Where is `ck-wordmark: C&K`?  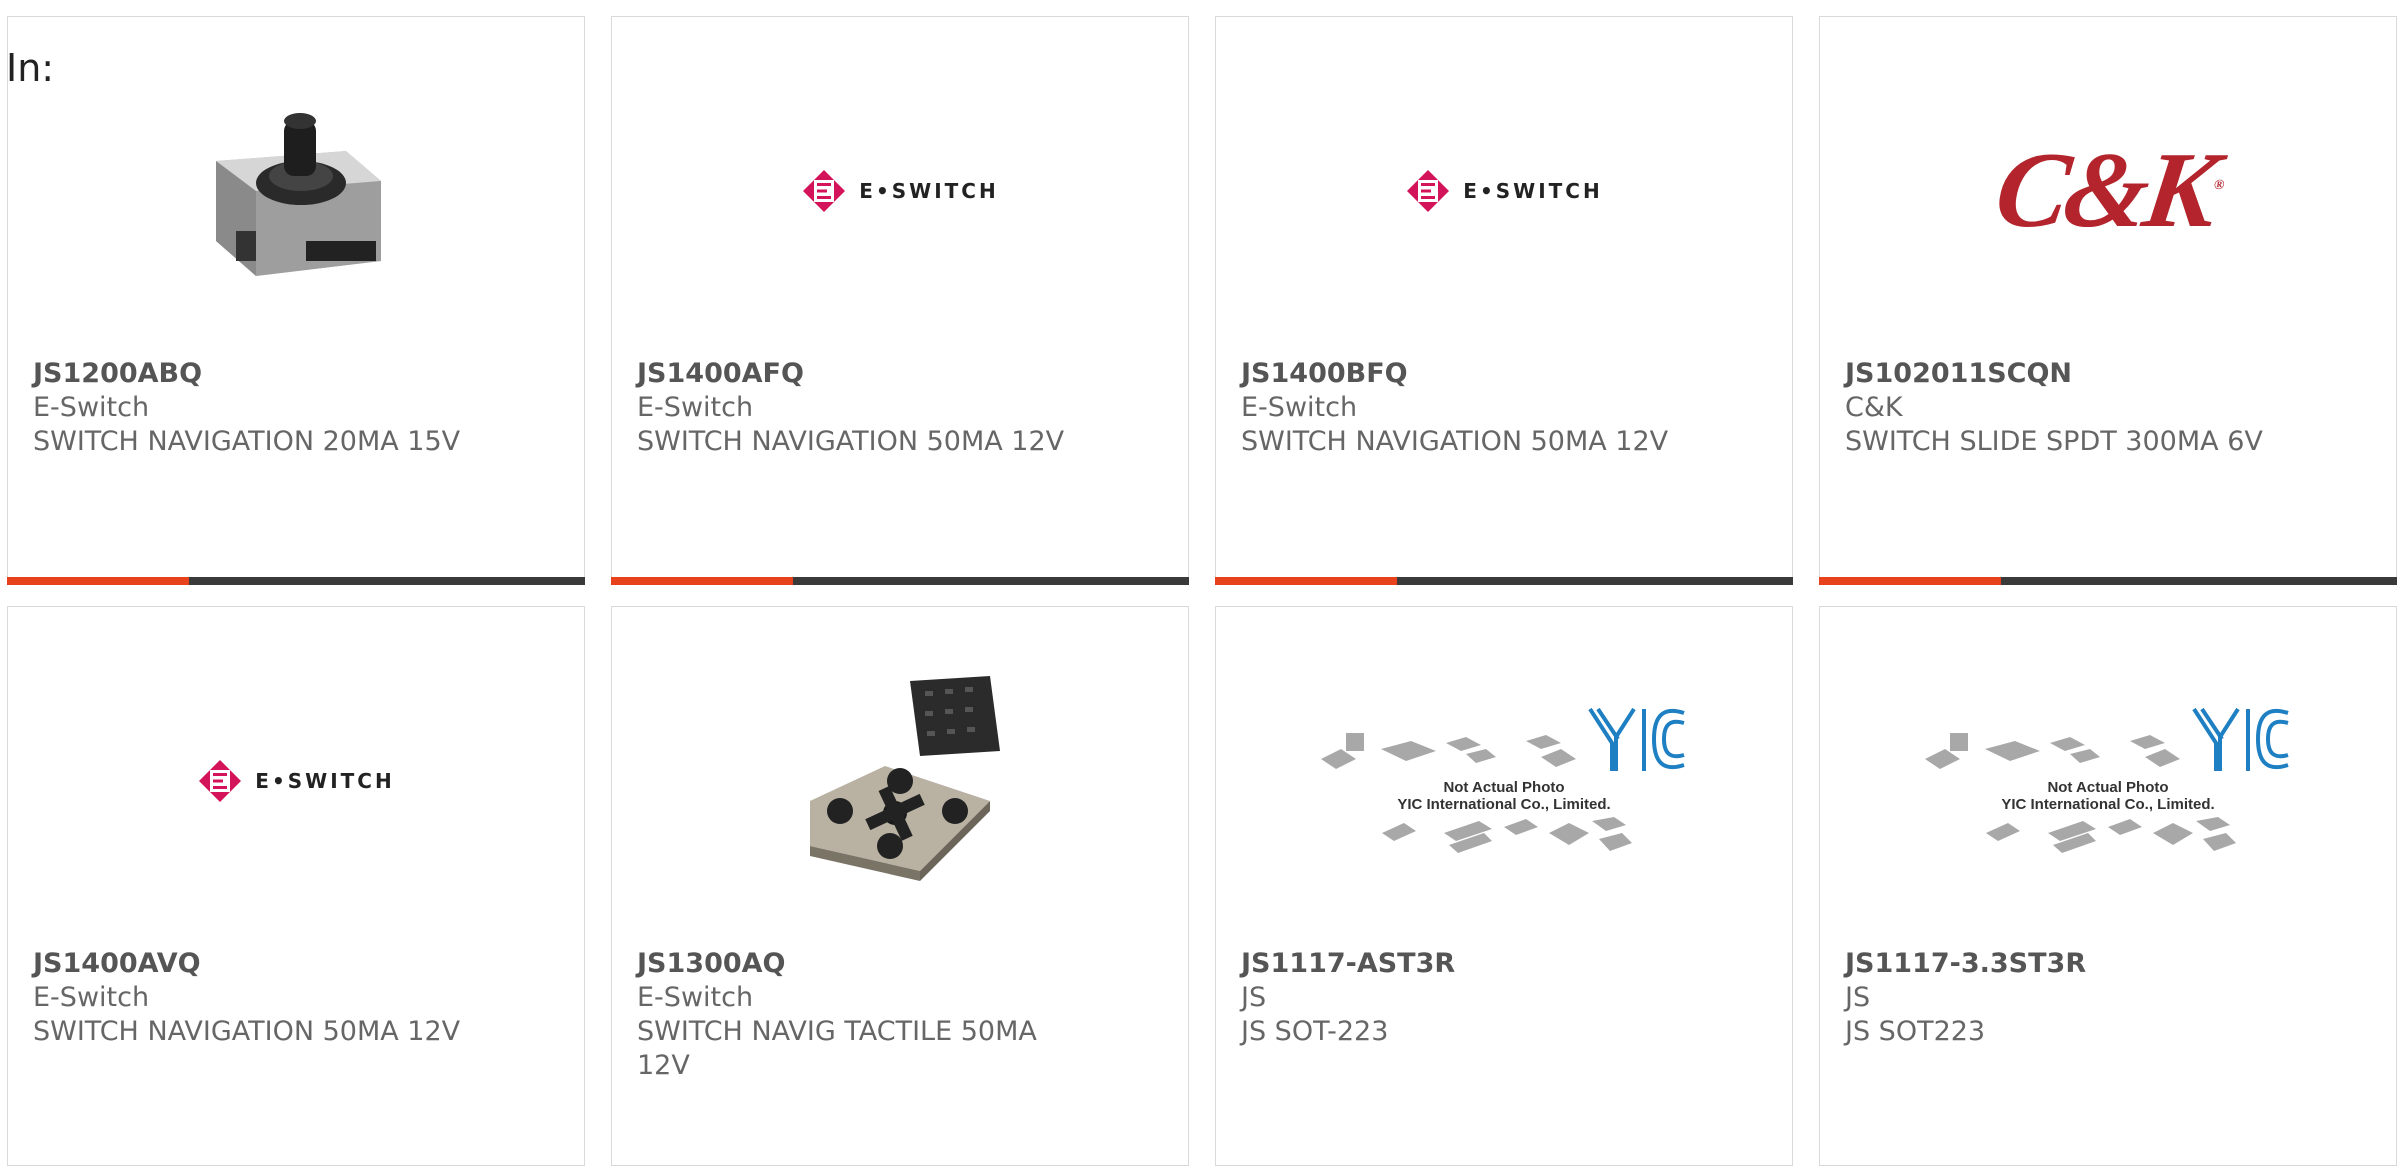
ck-wordmark: C&K is located at coordinates (2105, 190).